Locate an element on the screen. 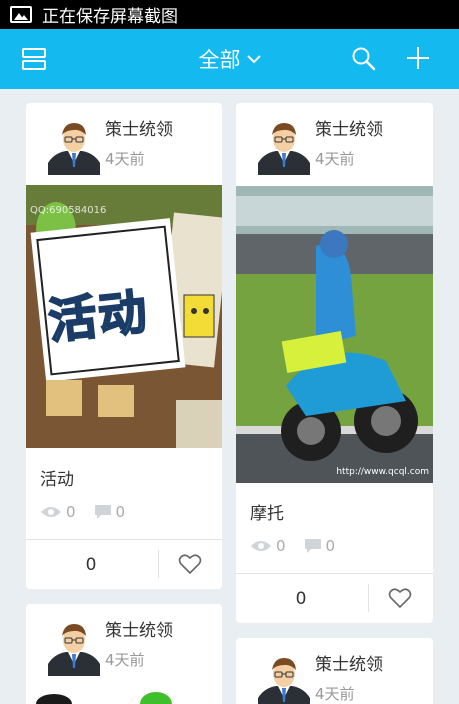 The width and height of the screenshot is (459, 704). top-app-bar: 全部 is located at coordinates (229, 59).